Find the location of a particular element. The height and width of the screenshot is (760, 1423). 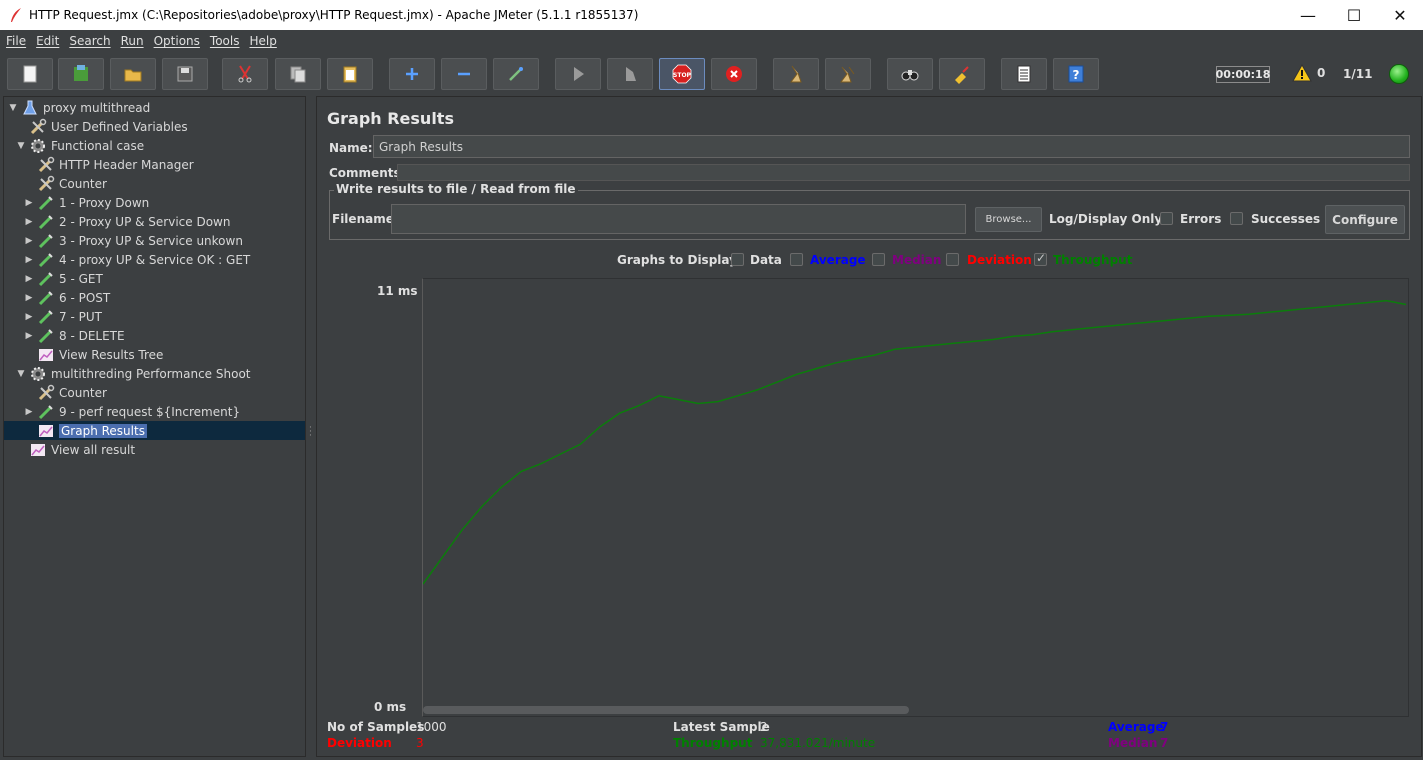

stop-button: STOP is located at coordinates (682, 74).